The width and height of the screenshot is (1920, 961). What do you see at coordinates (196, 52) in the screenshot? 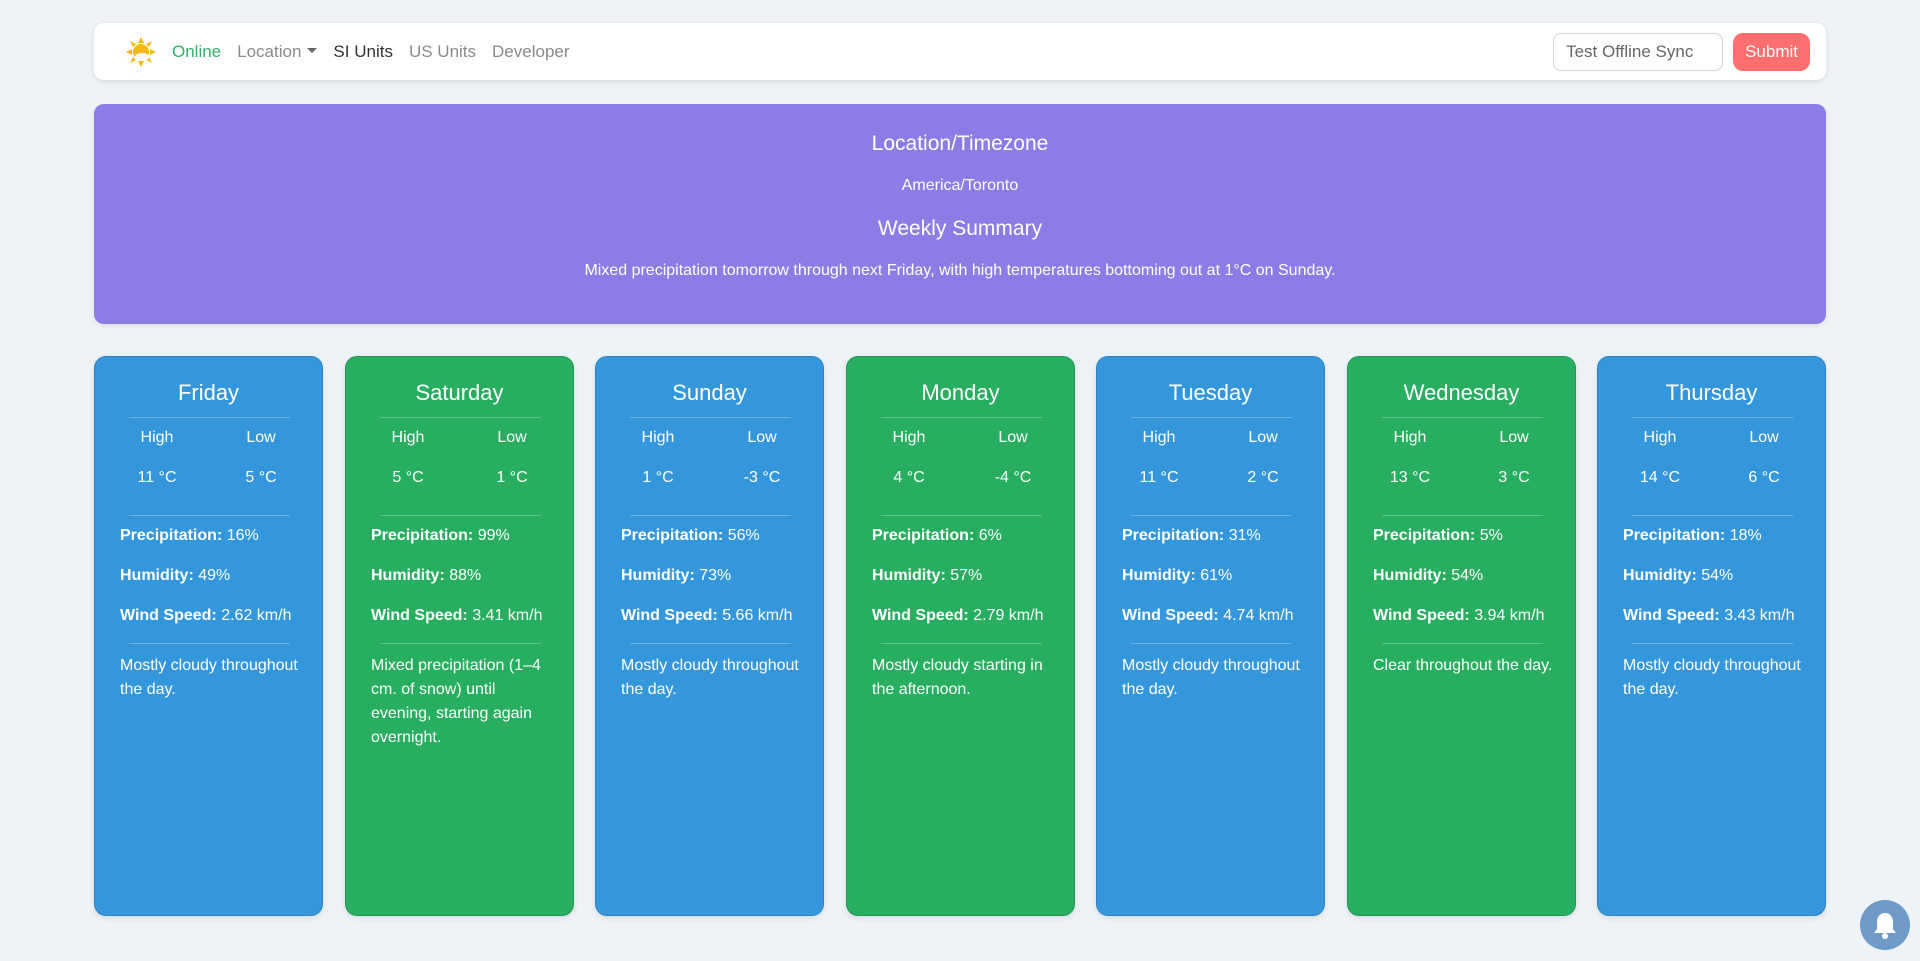
I see `status-online-link: Online` at bounding box center [196, 52].